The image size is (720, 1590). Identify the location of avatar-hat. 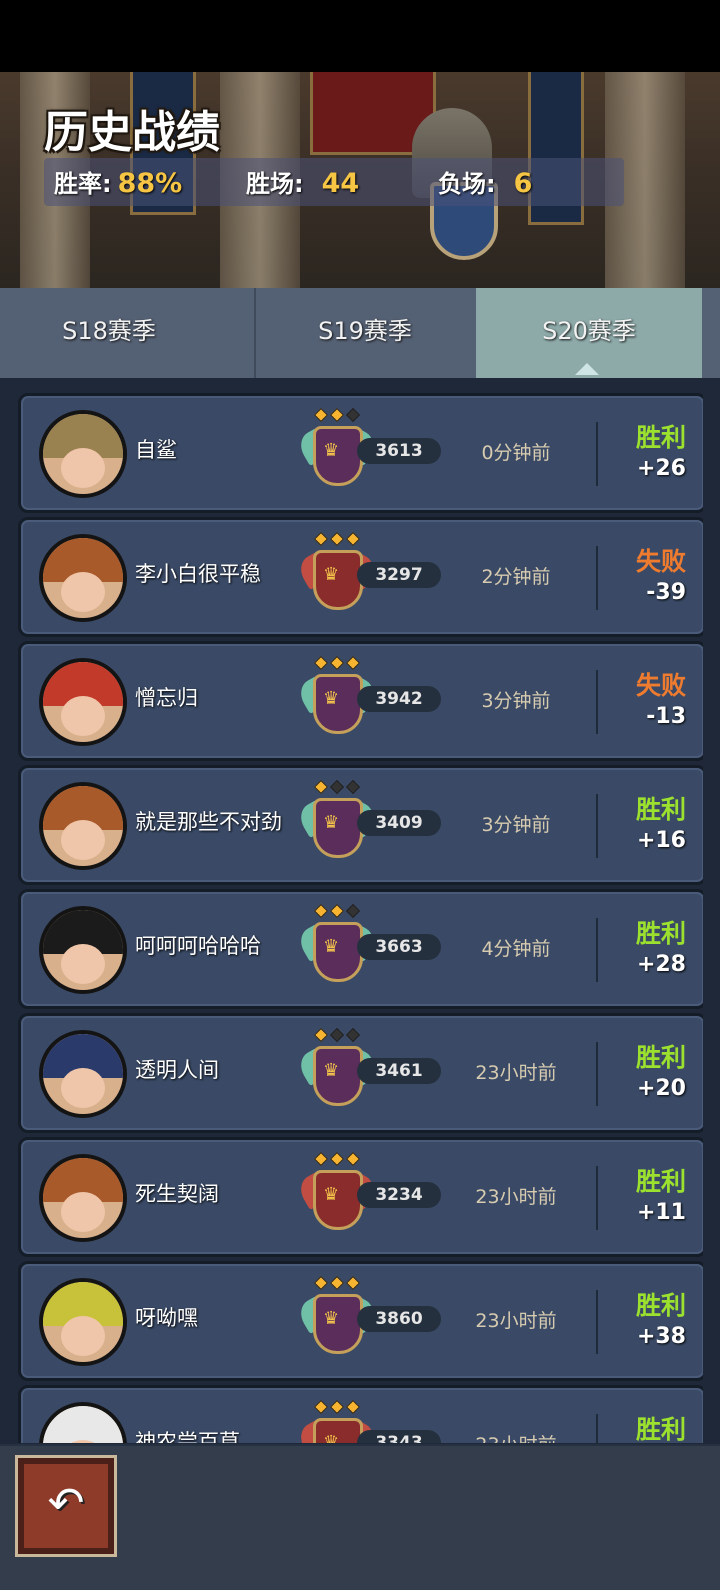
(83, 1424).